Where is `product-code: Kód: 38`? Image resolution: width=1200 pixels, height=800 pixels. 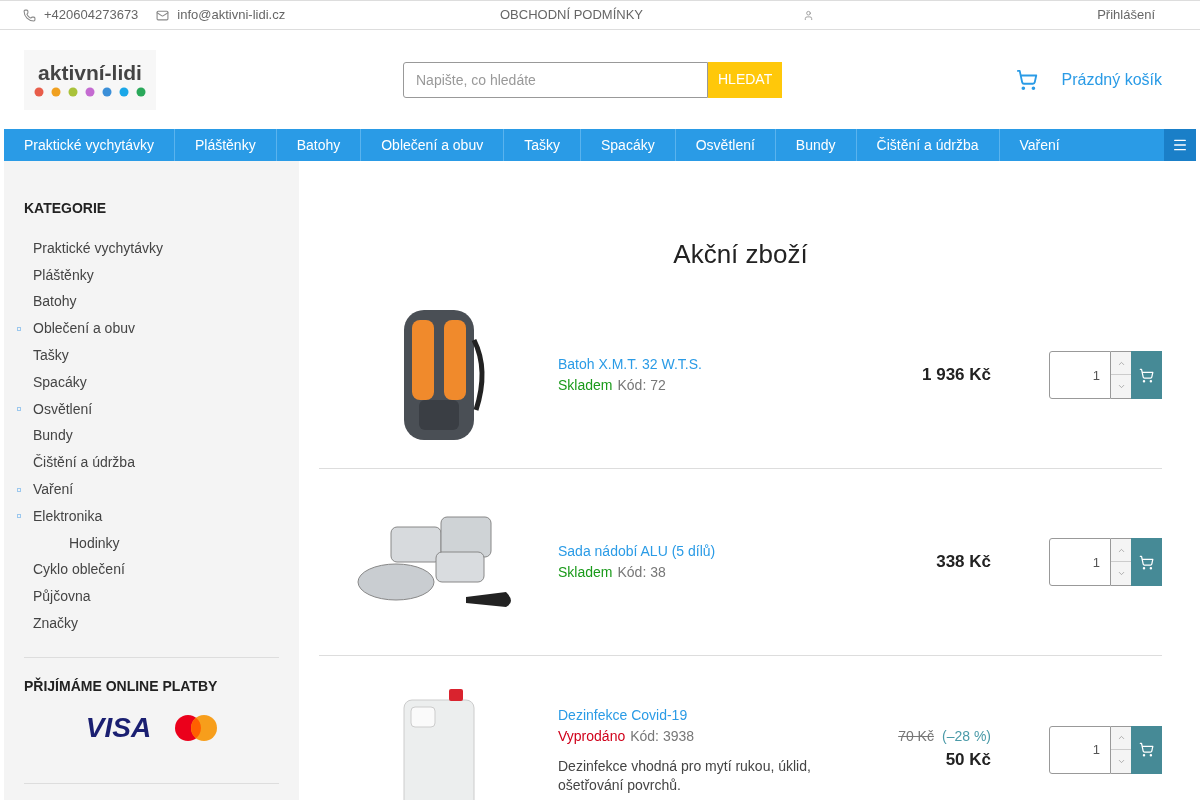
product-code: Kód: 38 is located at coordinates (641, 572).